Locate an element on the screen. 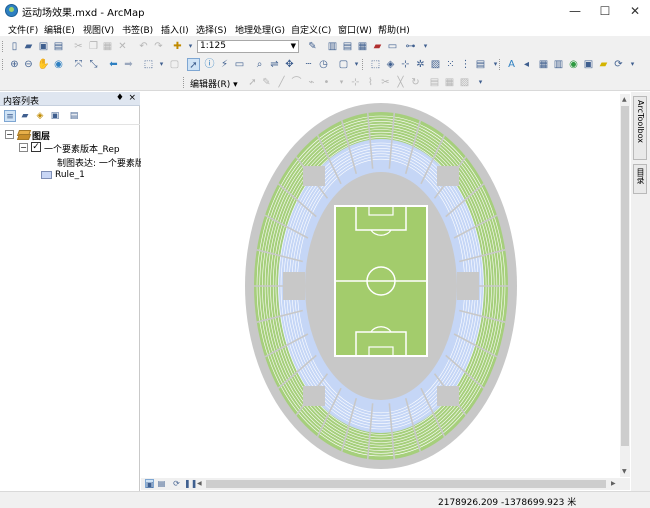  note-icon: ▰ is located at coordinates (603, 64).